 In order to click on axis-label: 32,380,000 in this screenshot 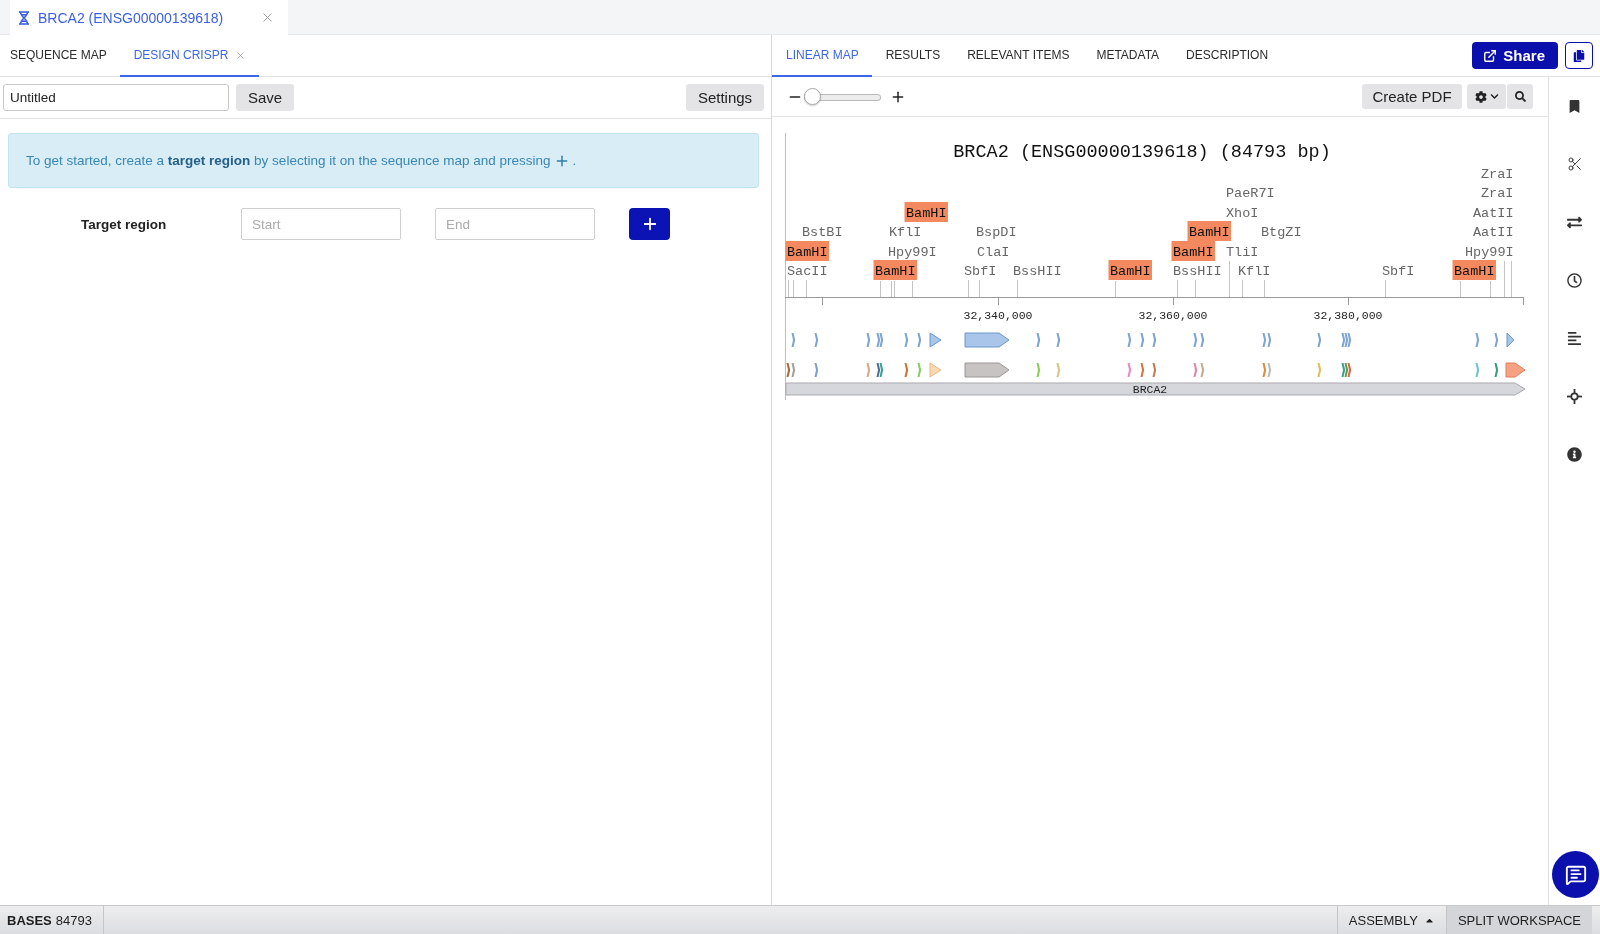, I will do `click(1348, 315)`.